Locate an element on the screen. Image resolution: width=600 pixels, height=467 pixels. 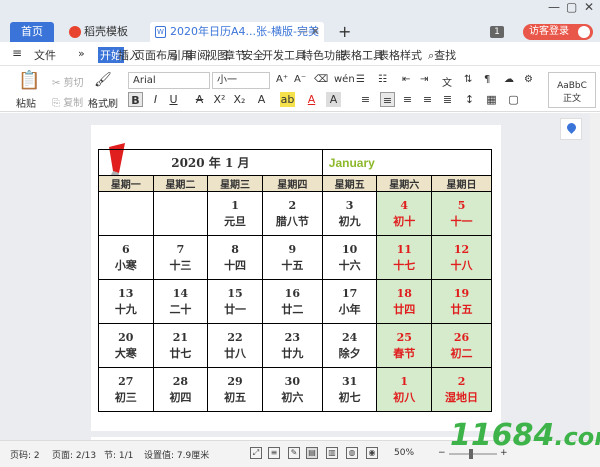
highlight-button: ab is located at coordinates (287, 99).